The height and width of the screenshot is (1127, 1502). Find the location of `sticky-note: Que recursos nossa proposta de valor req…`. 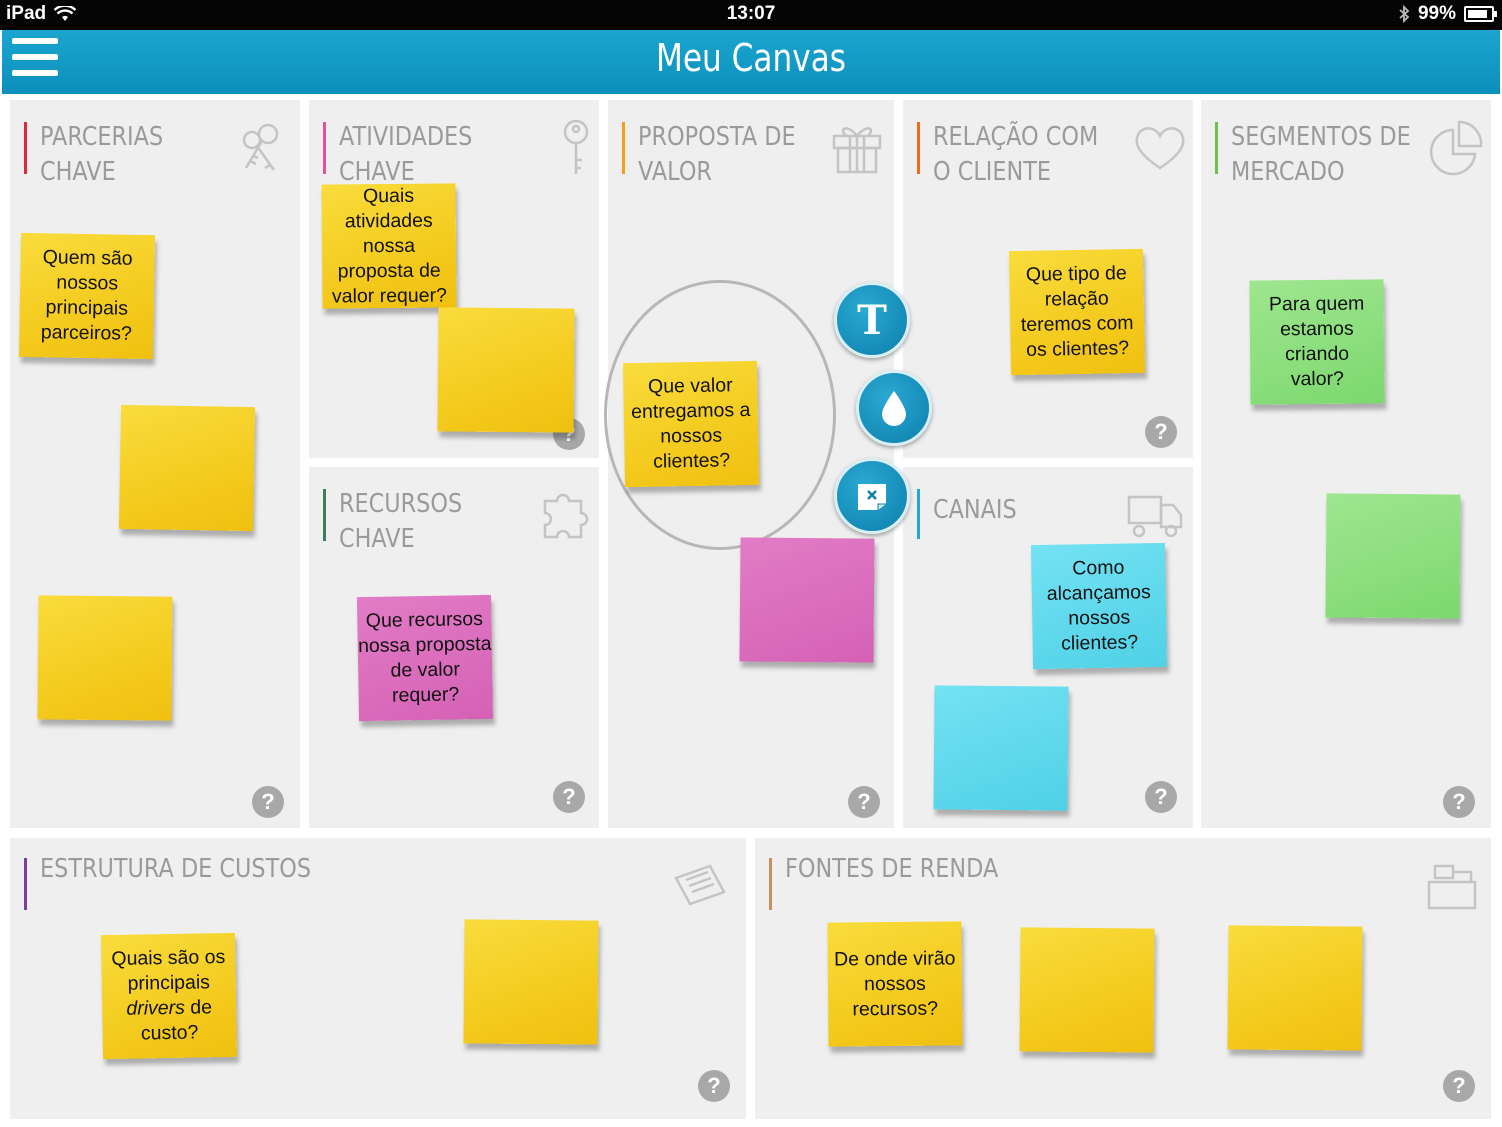

sticky-note: Que recursos nossa proposta de valor req… is located at coordinates (425, 658).